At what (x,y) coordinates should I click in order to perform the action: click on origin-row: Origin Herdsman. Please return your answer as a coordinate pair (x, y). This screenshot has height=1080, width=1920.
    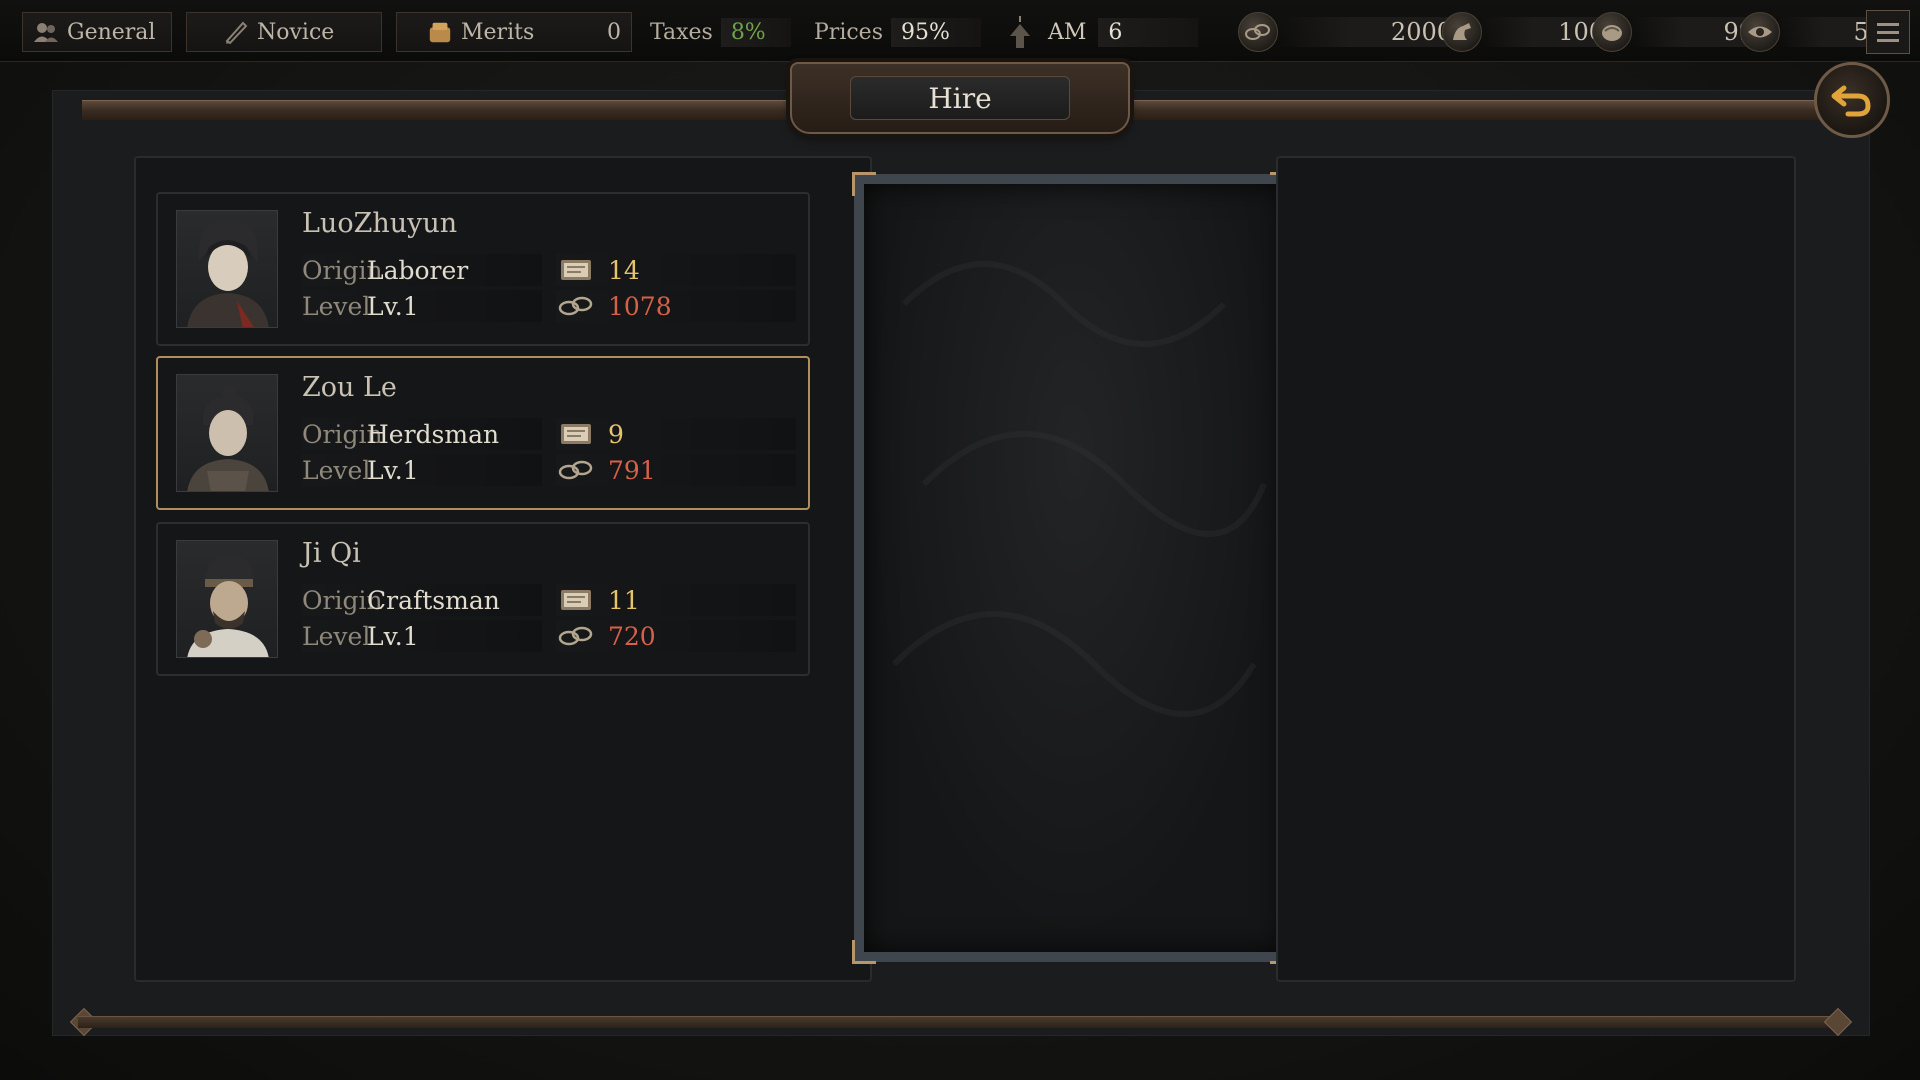
    Looking at the image, I should click on (422, 434).